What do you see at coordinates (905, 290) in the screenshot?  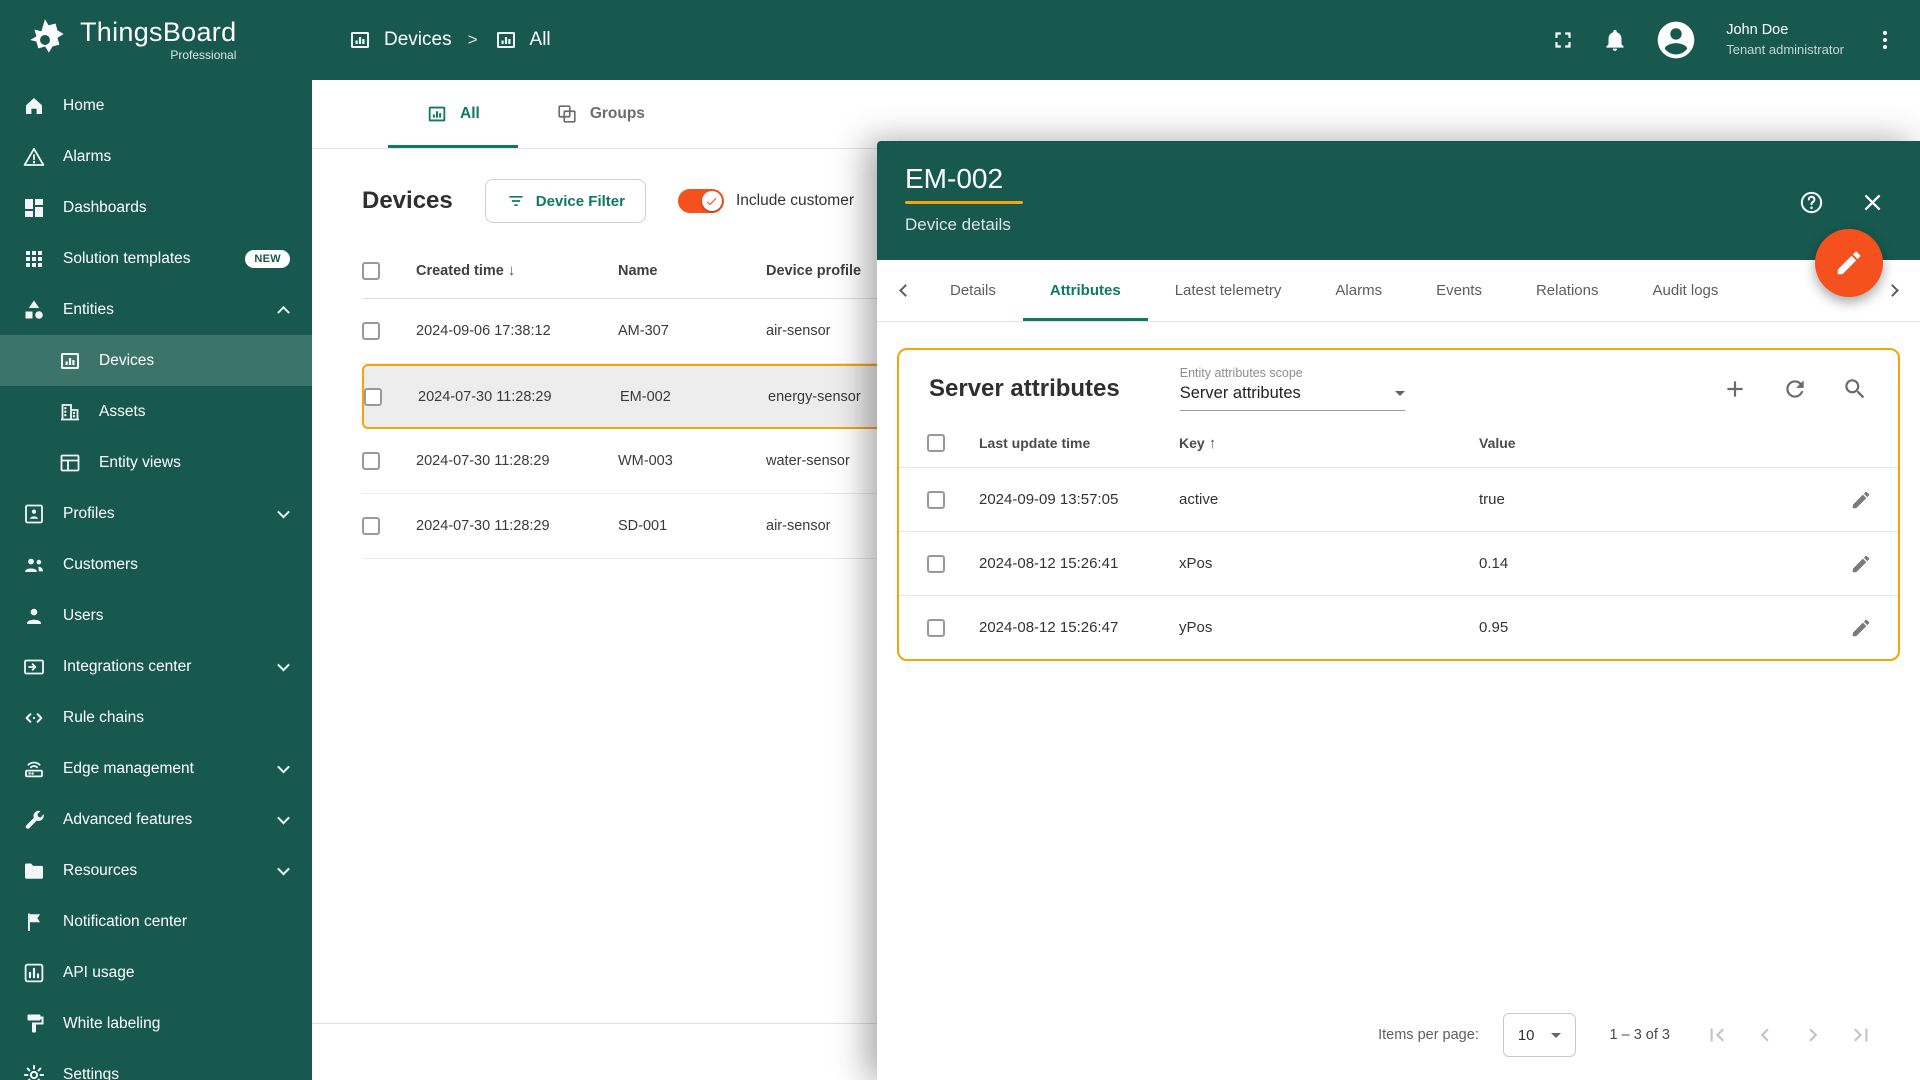 I see `tabs-scroll-left` at bounding box center [905, 290].